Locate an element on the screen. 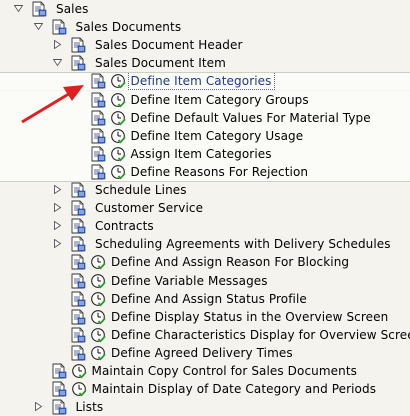 This screenshot has width=410, height=416. tree-node: Define Item Category Usage is located at coordinates (205, 135).